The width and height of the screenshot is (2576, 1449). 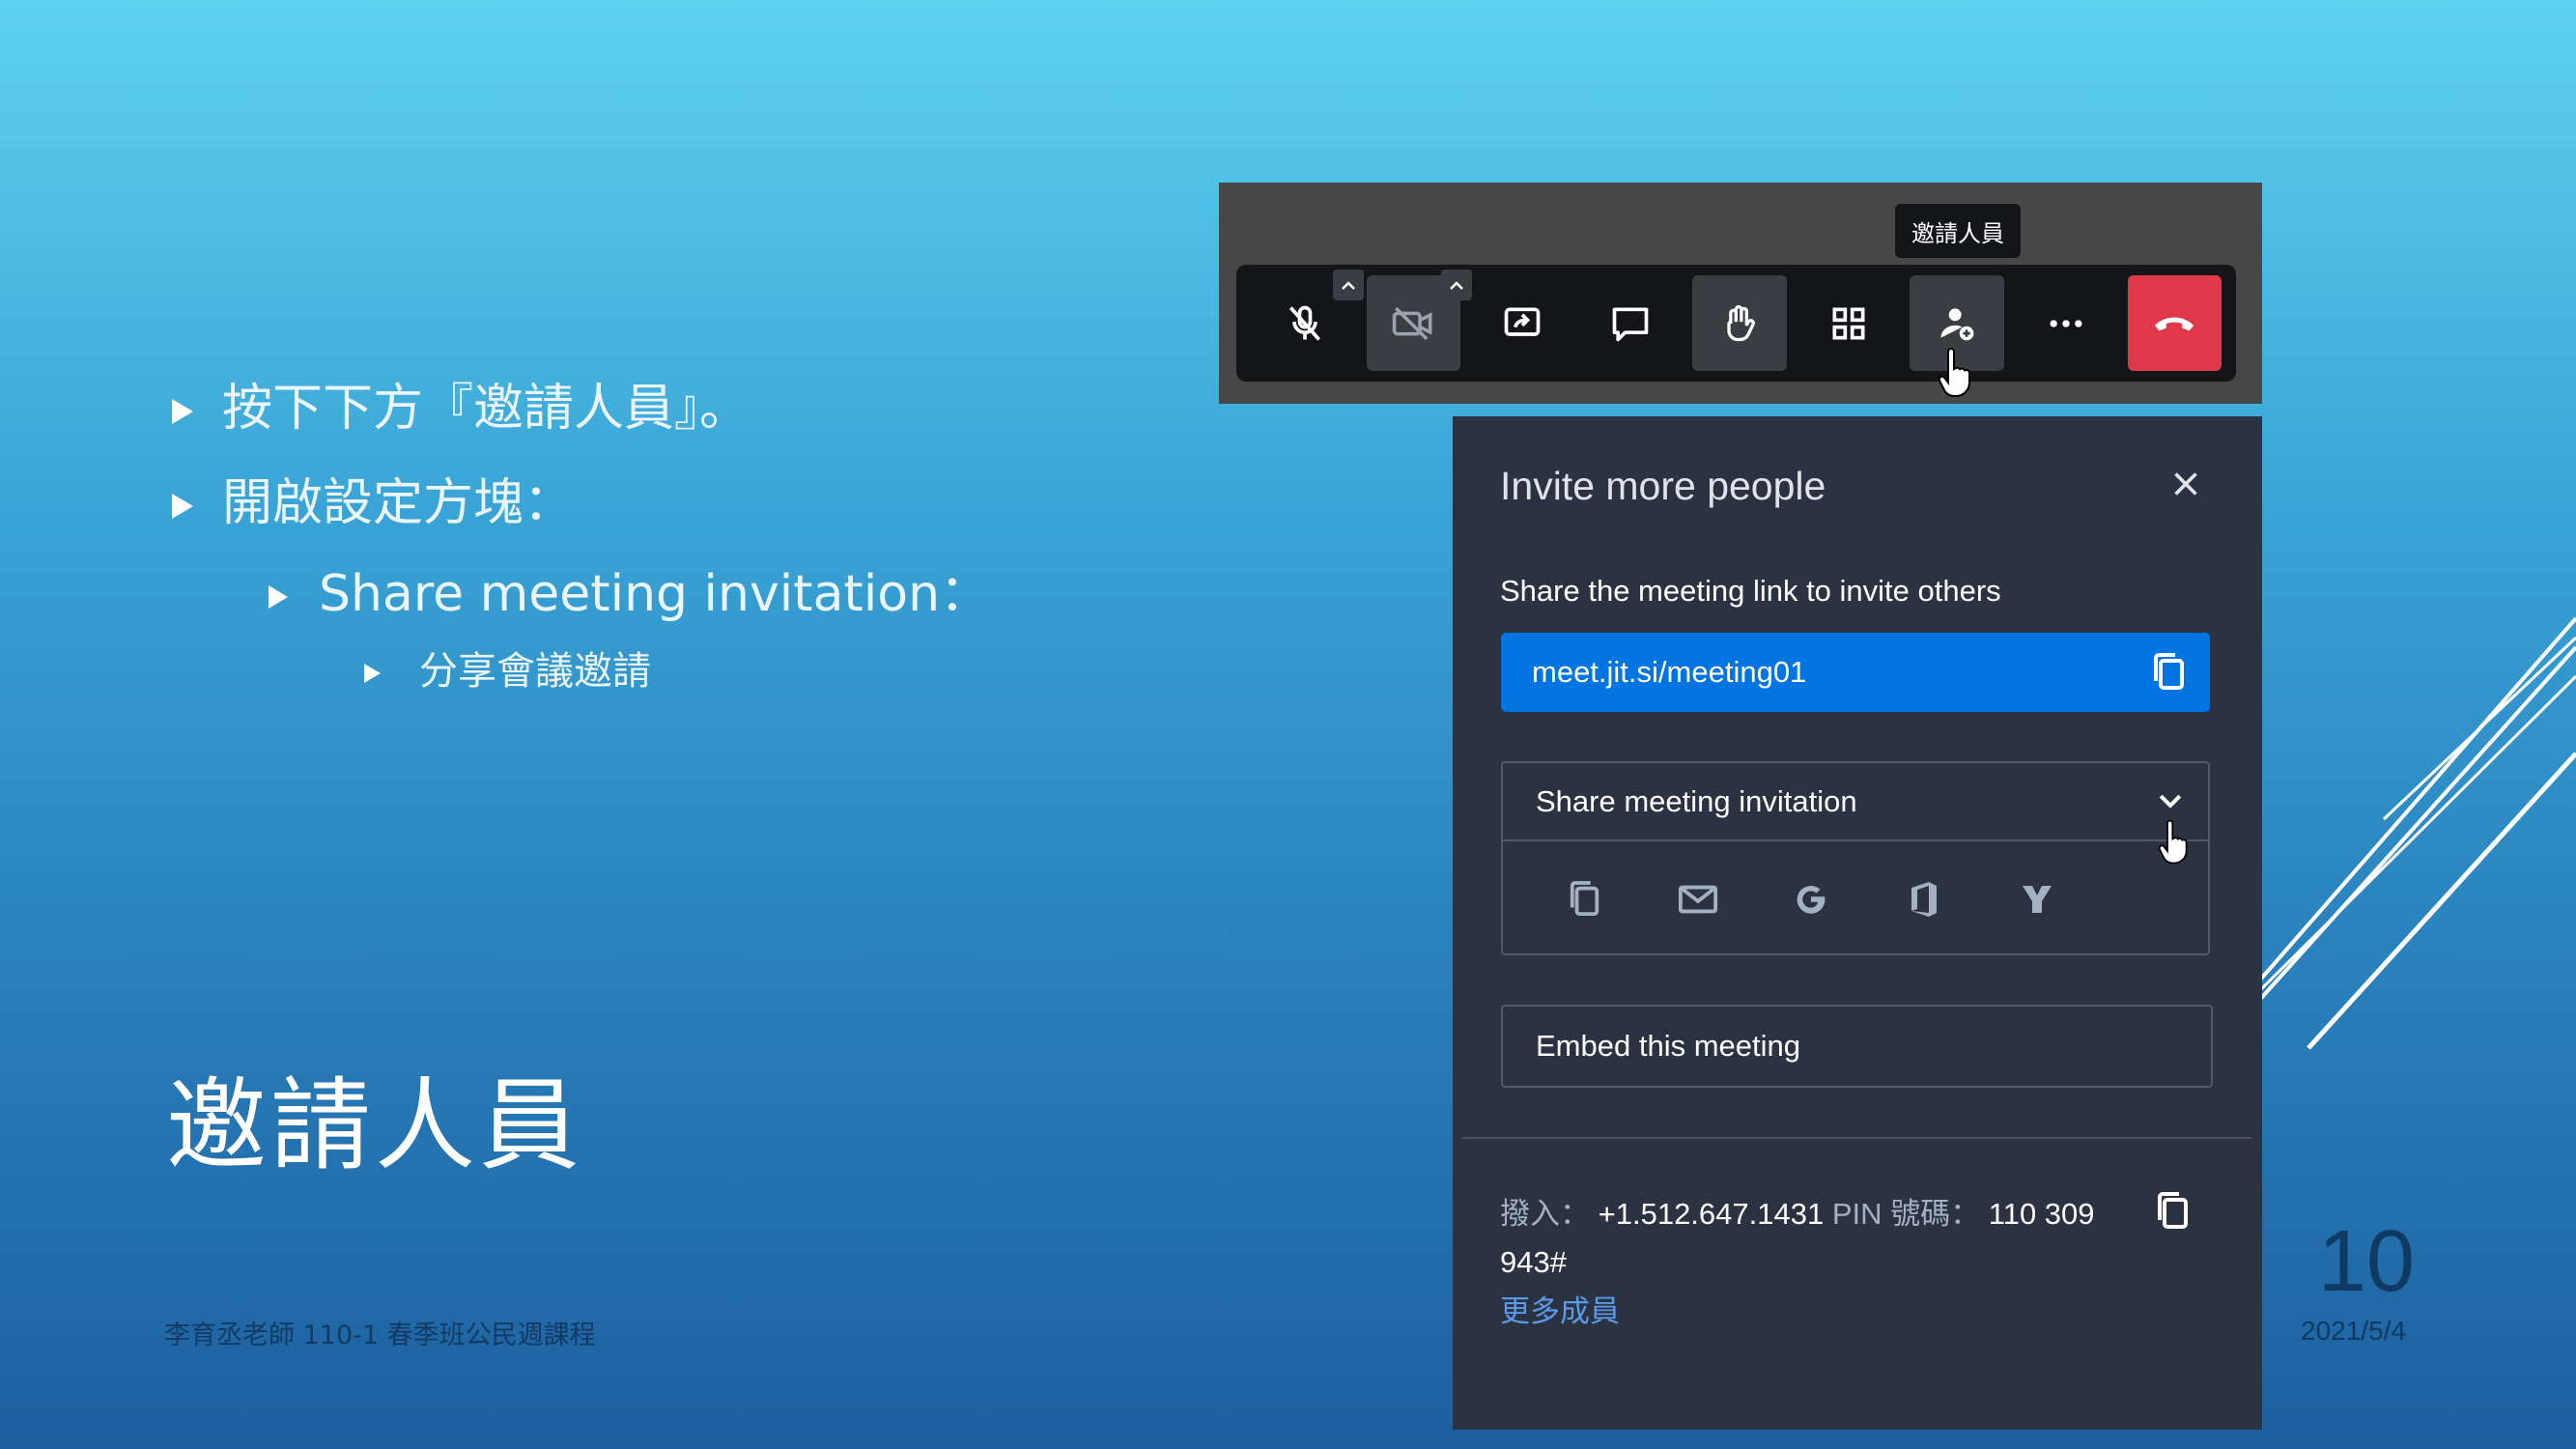 I want to click on share-options-row, so click(x=1855, y=899).